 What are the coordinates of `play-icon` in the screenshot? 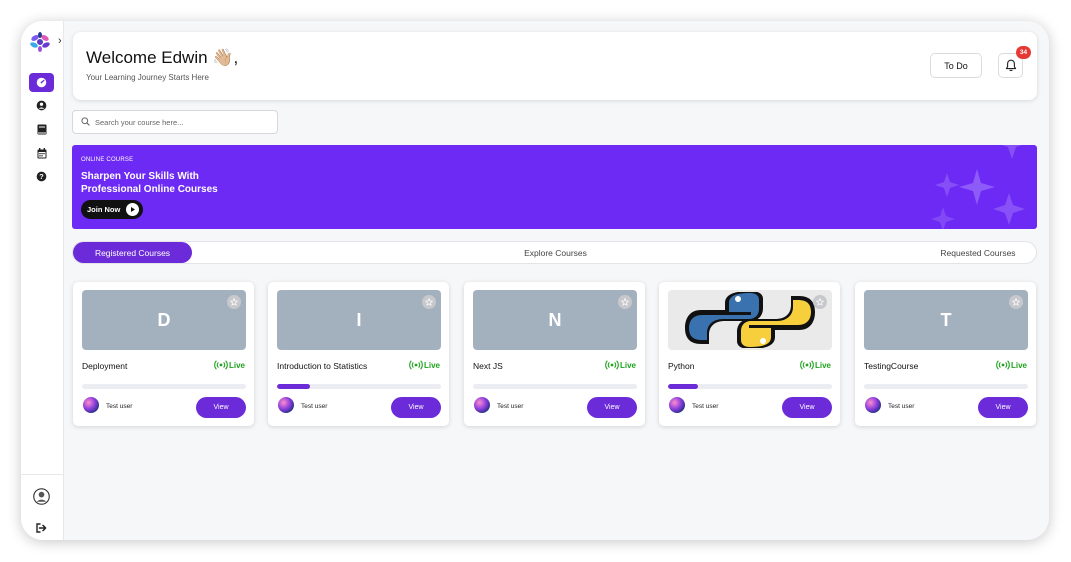 It's located at (132, 209).